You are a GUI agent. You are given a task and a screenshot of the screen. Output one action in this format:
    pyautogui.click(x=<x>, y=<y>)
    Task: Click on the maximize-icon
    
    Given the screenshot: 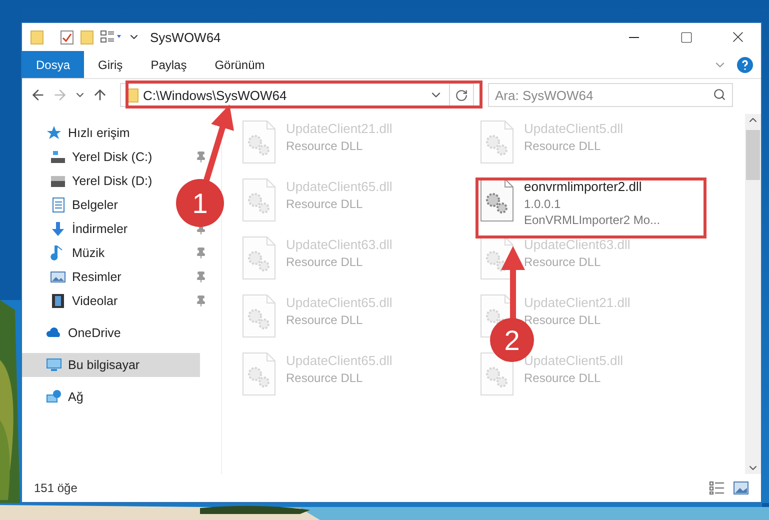 What is the action you would take?
    pyautogui.click(x=686, y=37)
    